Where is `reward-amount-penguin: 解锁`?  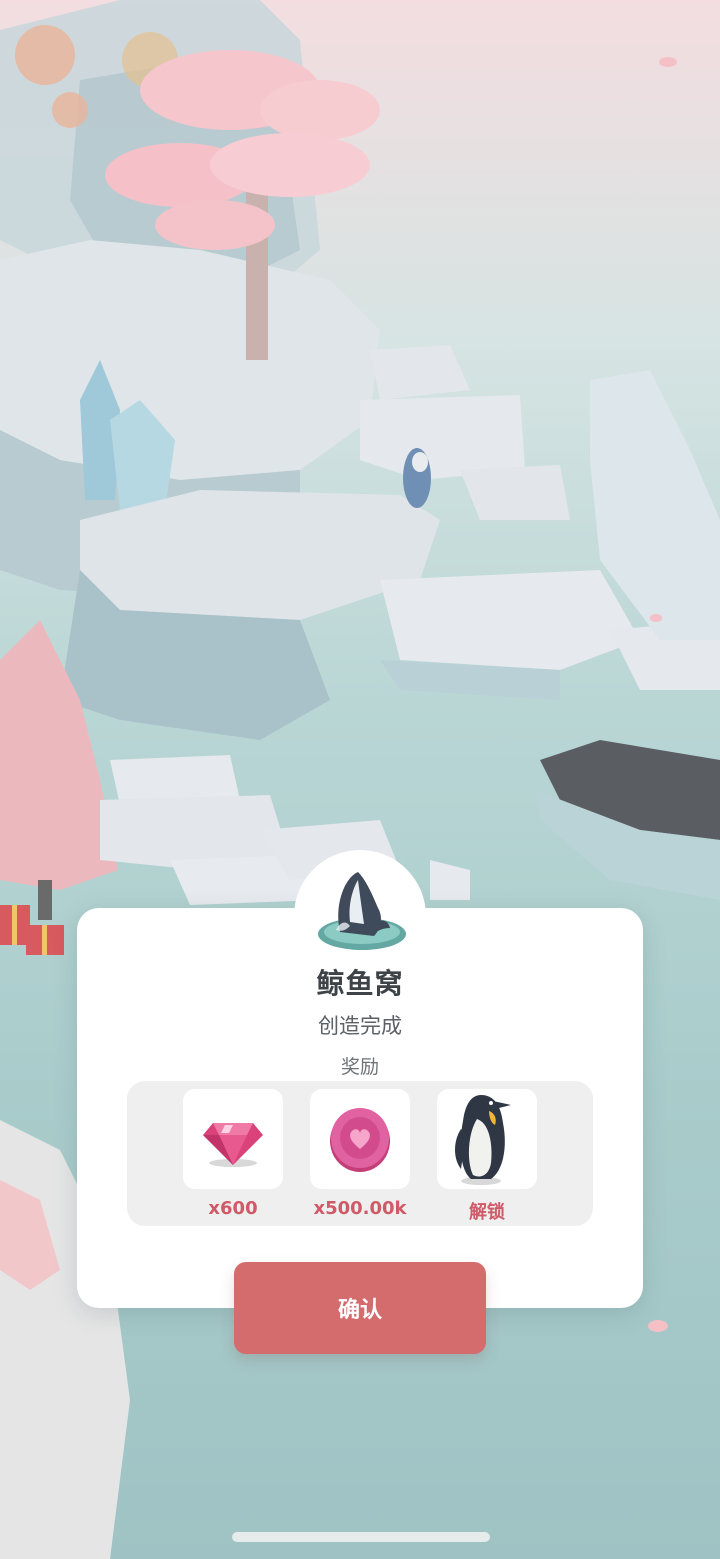 reward-amount-penguin: 解锁 is located at coordinates (487, 1212).